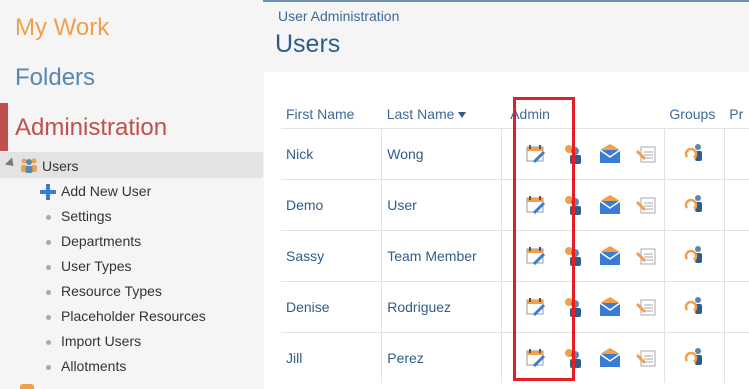  I want to click on first-name-cell: Denise, so click(332, 307).